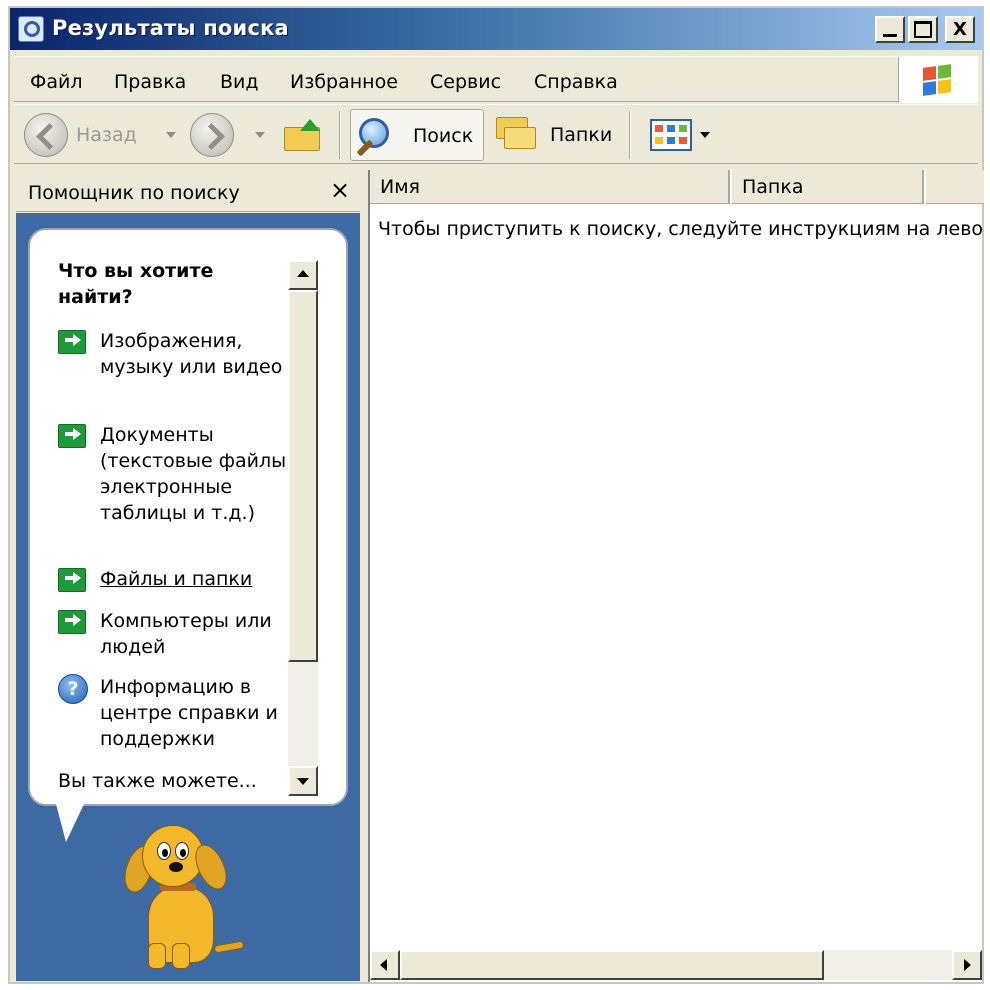 This screenshot has height=990, width=990. I want to click on column-header-name: Имя, so click(550, 187).